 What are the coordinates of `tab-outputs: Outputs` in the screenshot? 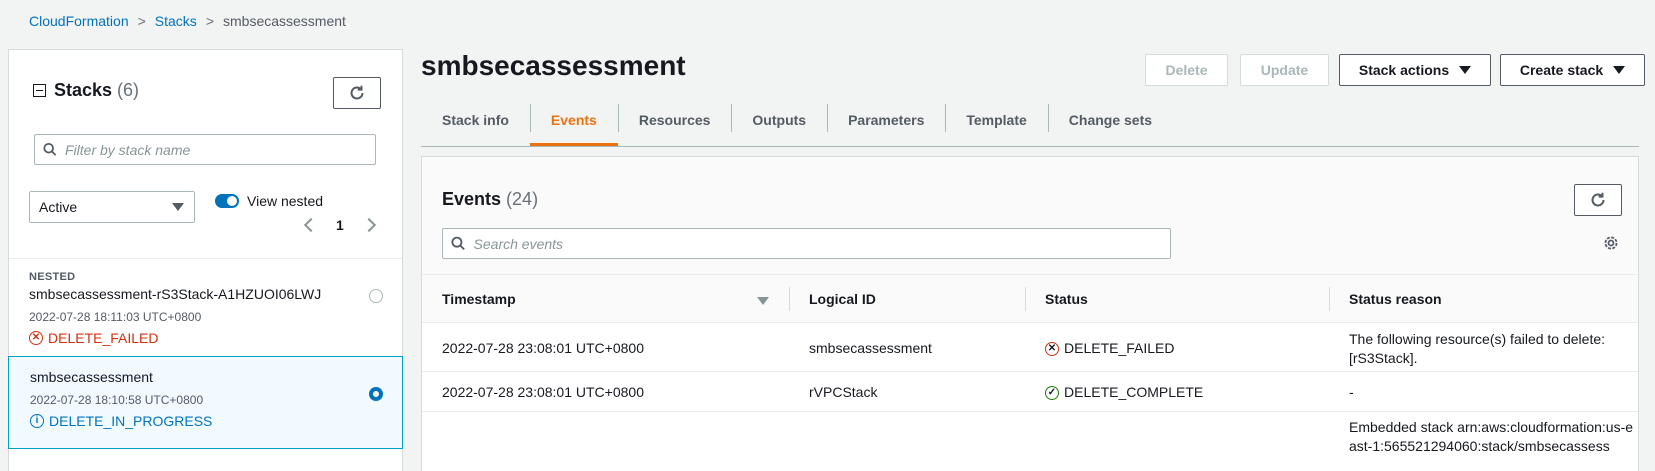 It's located at (779, 124).